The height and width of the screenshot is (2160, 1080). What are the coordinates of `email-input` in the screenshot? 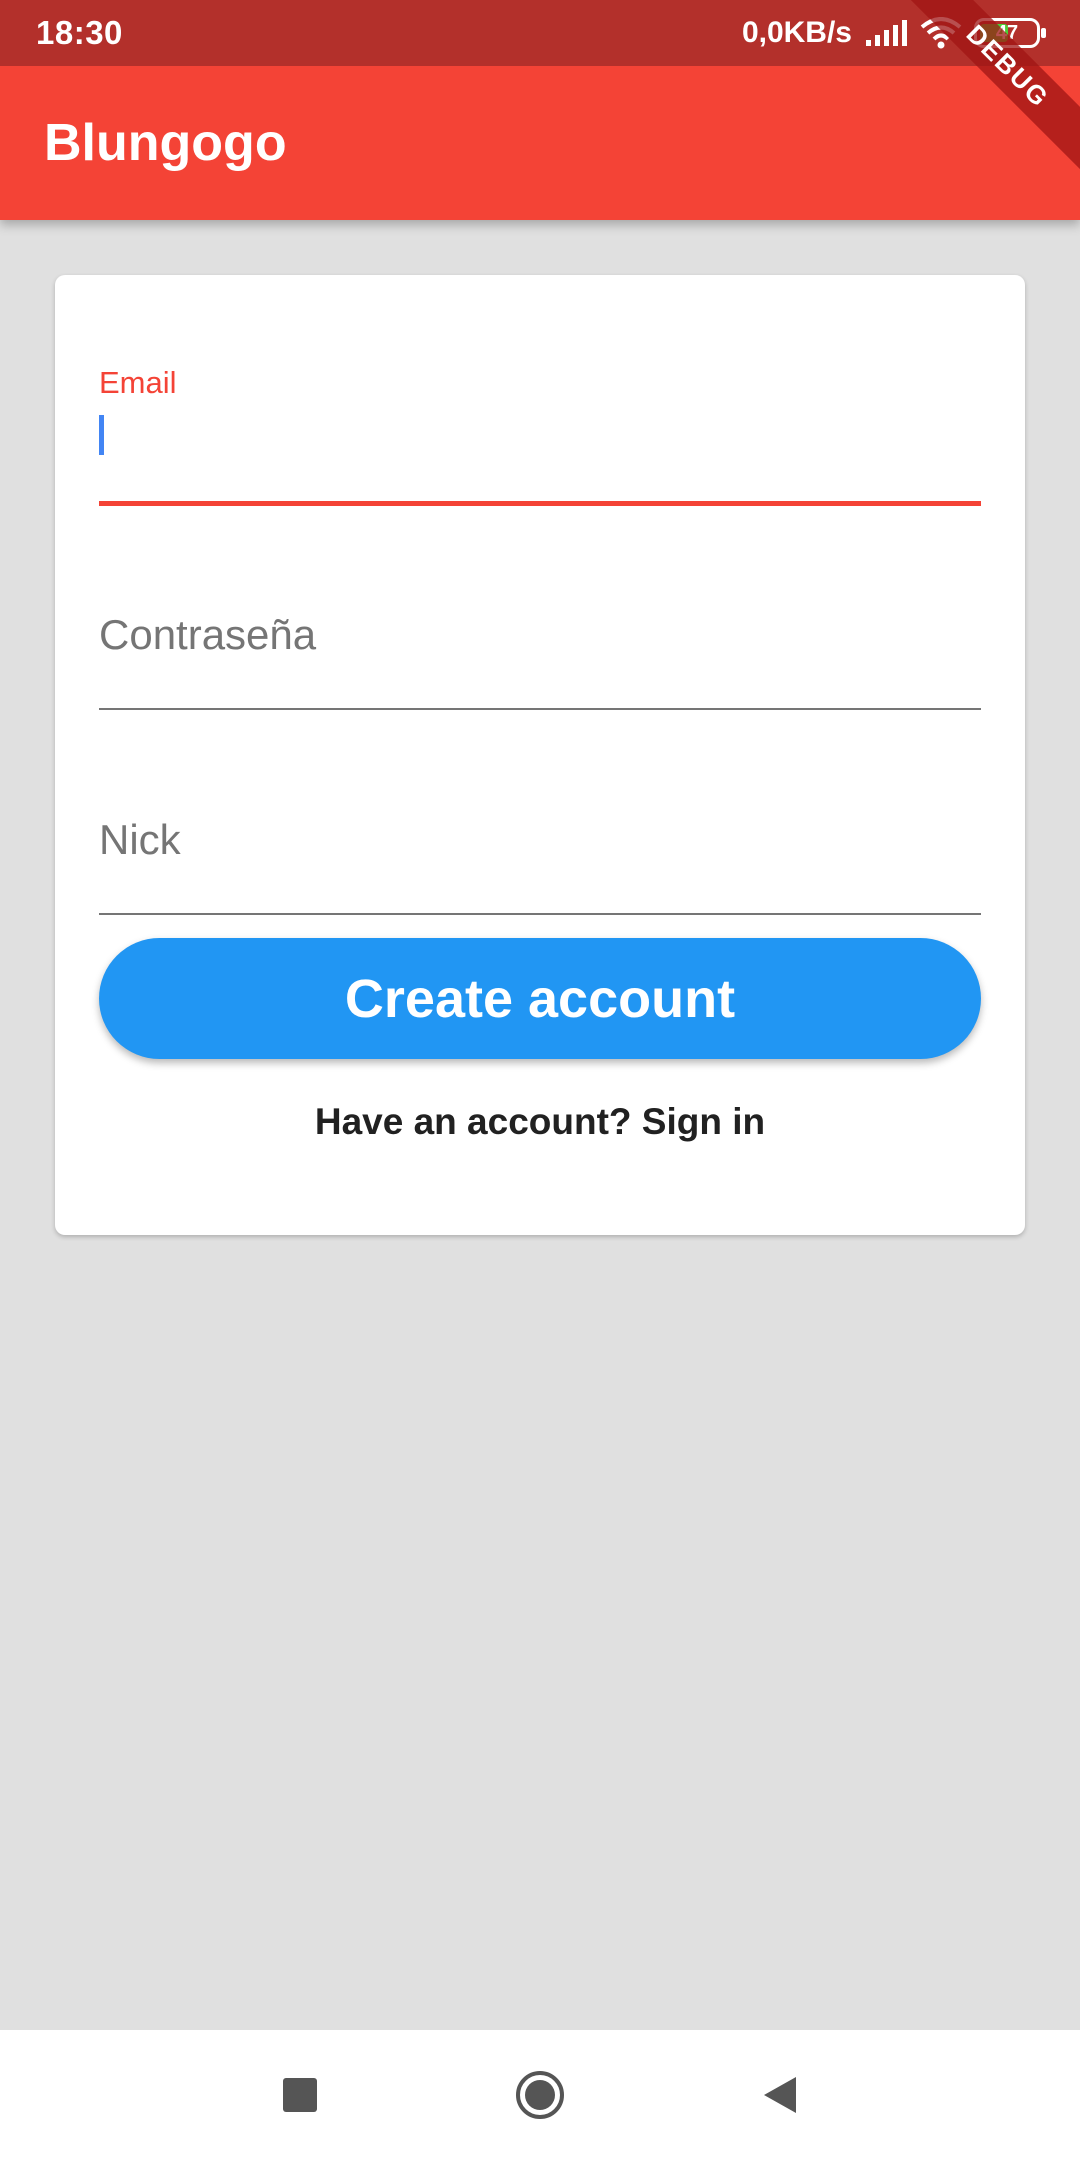 It's located at (540, 435).